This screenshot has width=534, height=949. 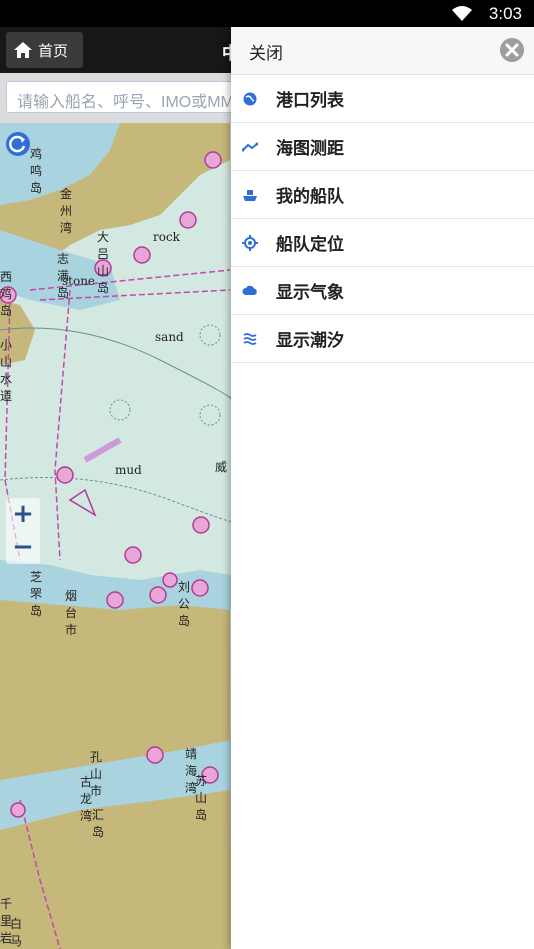 What do you see at coordinates (310, 149) in the screenshot?
I see `menu-item-label: 海图测距` at bounding box center [310, 149].